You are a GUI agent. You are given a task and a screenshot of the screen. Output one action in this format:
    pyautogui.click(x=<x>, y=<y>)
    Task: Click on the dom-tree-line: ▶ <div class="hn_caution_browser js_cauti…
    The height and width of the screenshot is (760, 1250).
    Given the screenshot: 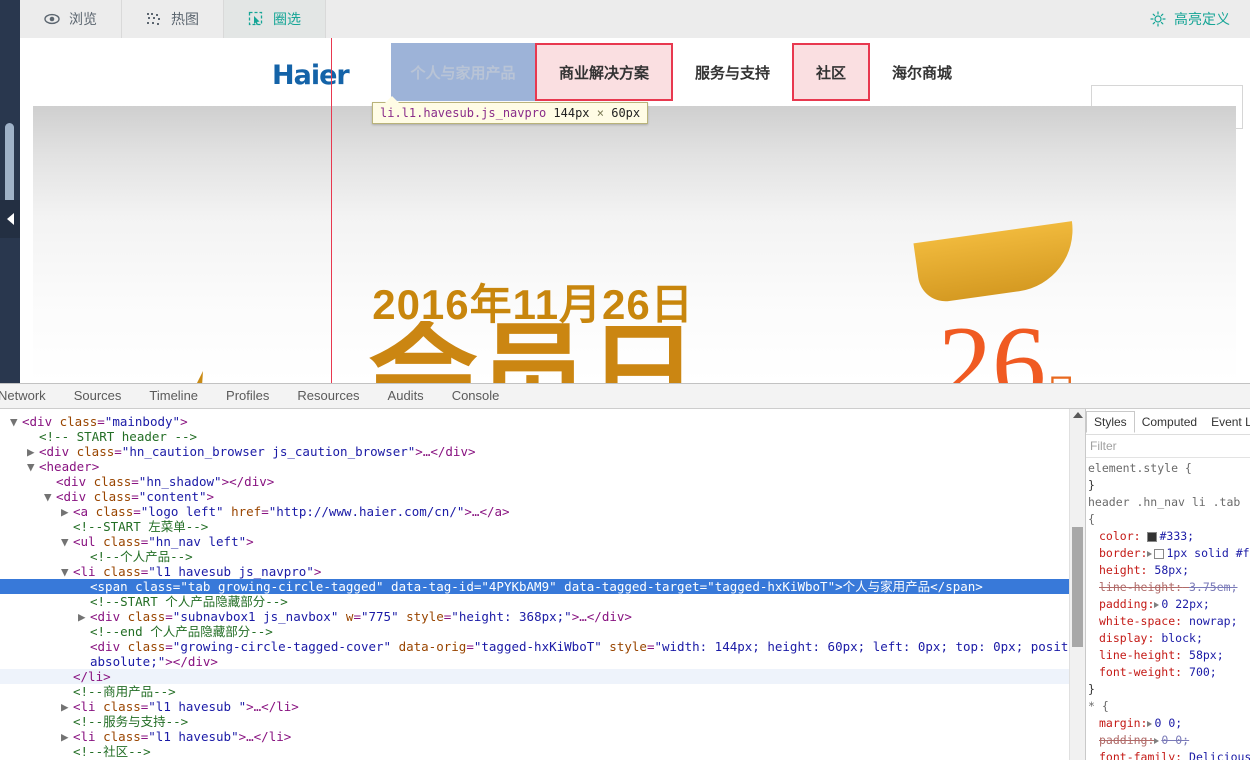 What is the action you would take?
    pyautogui.click(x=542, y=451)
    